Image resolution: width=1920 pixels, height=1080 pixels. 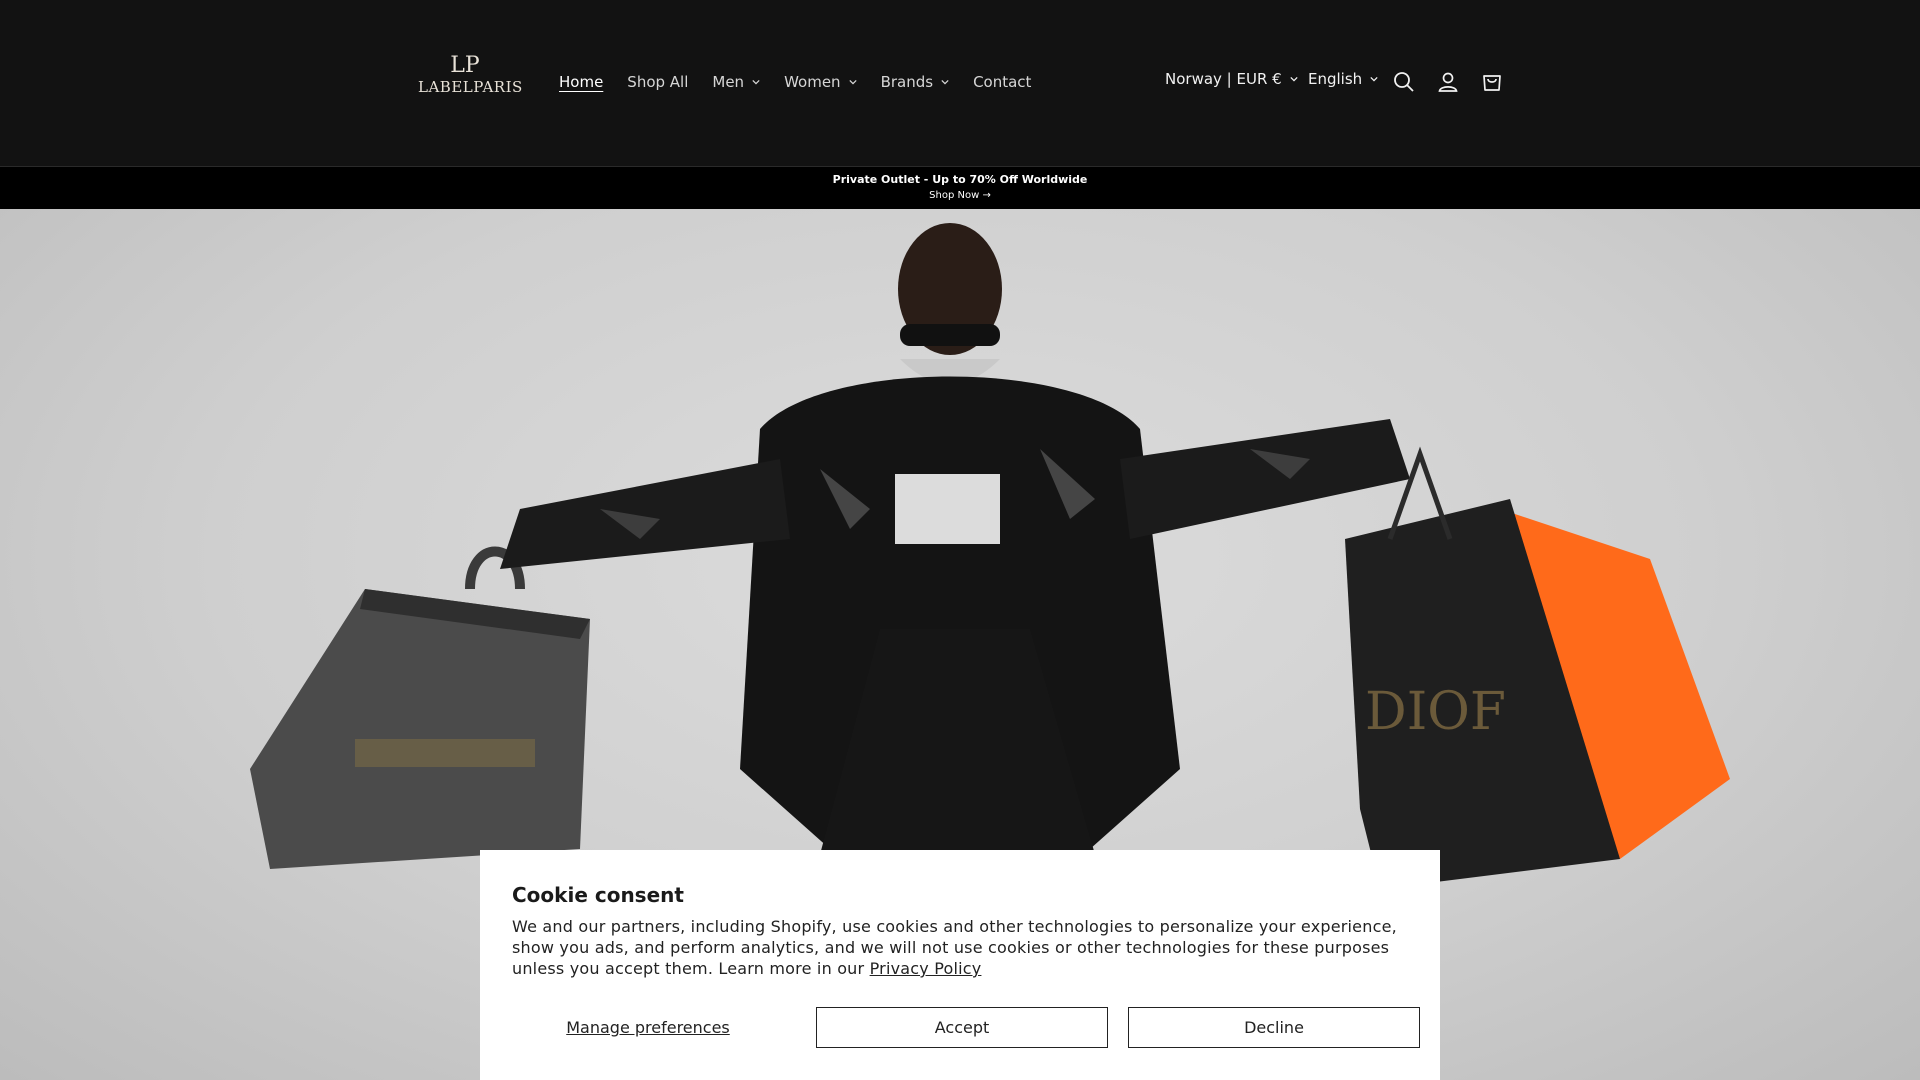 I want to click on nav-item-contact: Contact, so click(x=1002, y=82).